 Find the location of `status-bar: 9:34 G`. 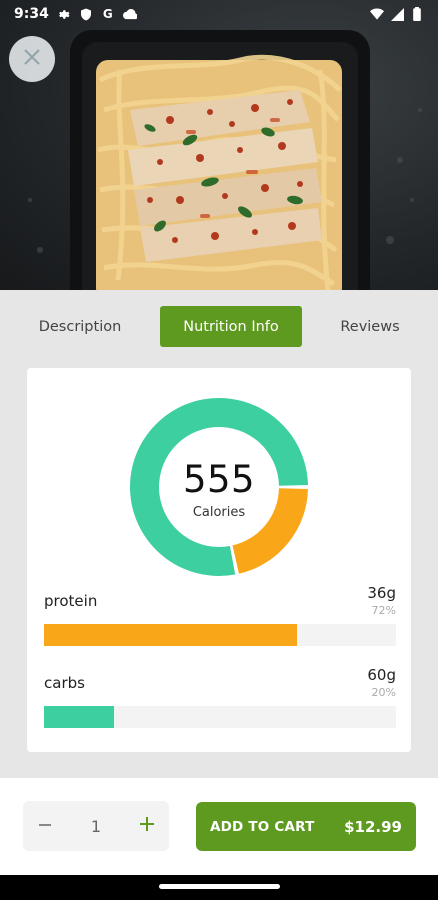

status-bar: 9:34 G is located at coordinates (219, 14).